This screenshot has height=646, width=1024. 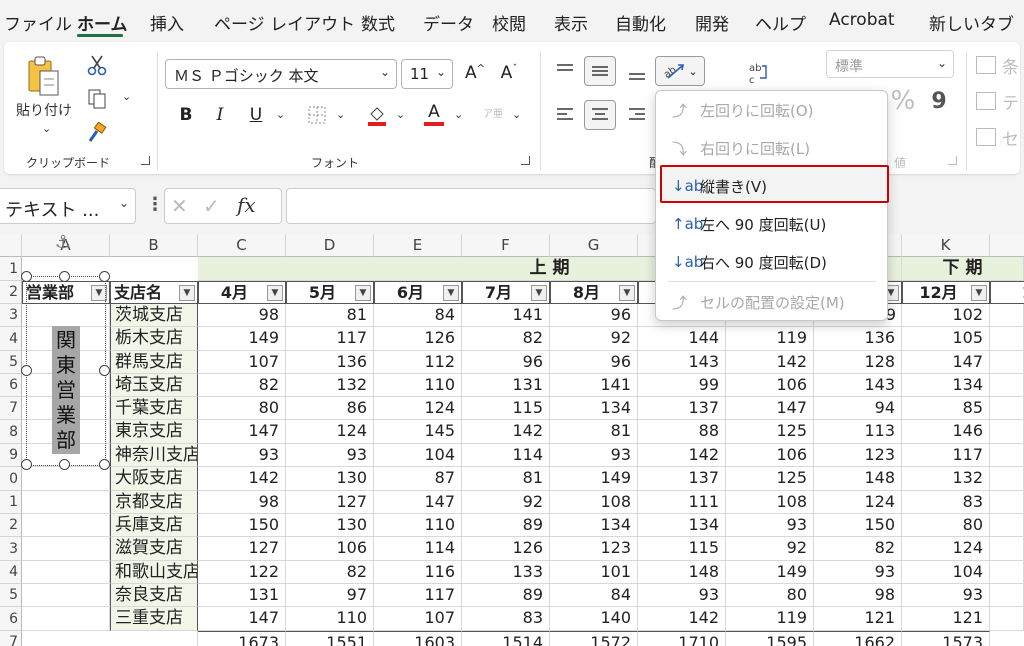 I want to click on total-cell: 1514, so click(x=506, y=638).